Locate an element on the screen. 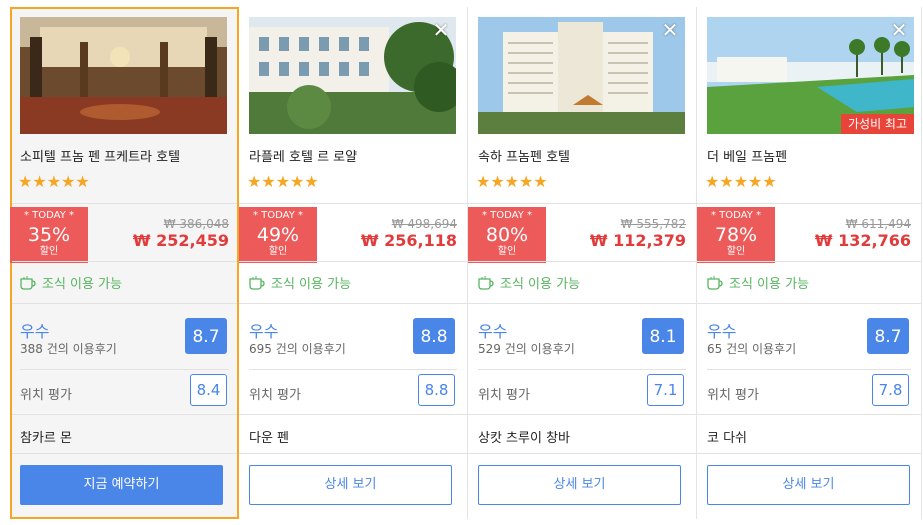 The width and height of the screenshot is (923, 525). discount-percent: 49% is located at coordinates (278, 235).